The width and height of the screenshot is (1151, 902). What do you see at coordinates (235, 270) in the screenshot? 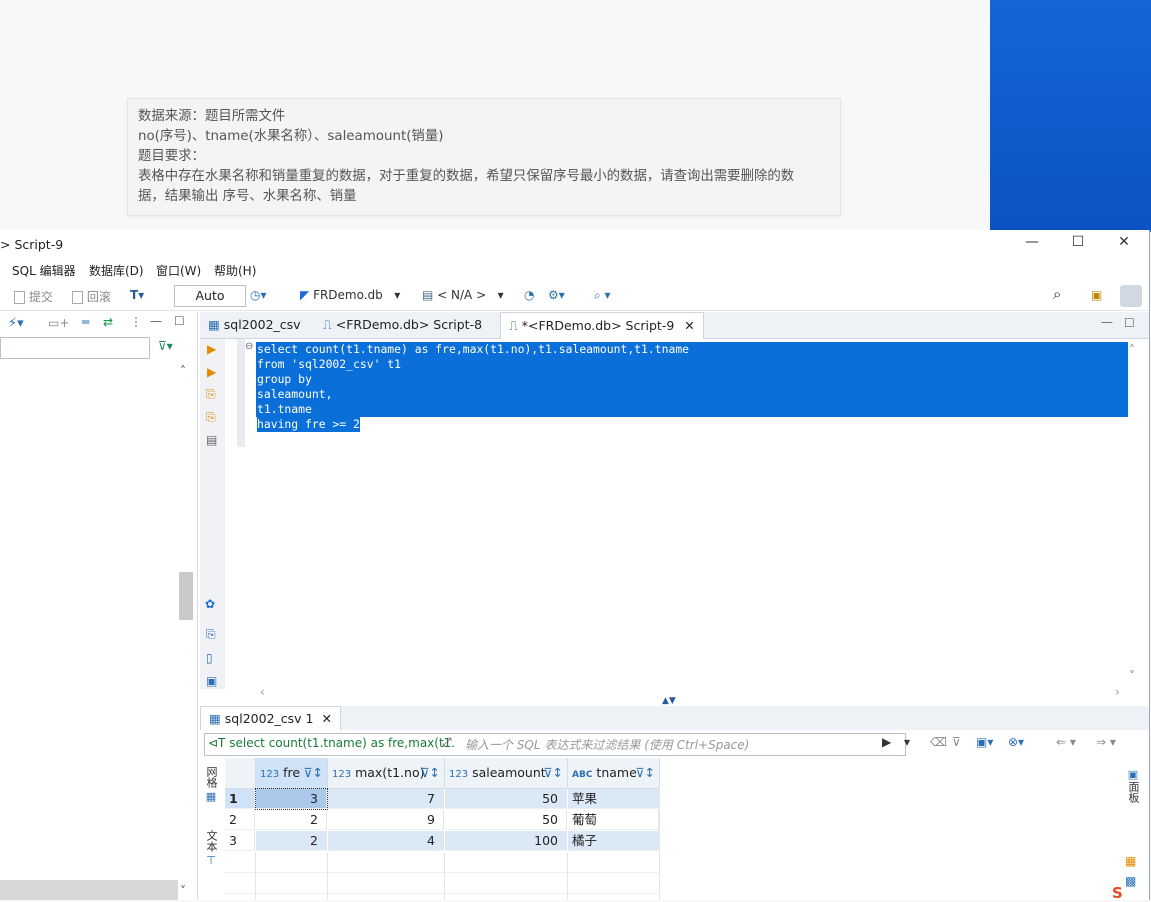
I see `menu-help: 帮助(H)` at bounding box center [235, 270].